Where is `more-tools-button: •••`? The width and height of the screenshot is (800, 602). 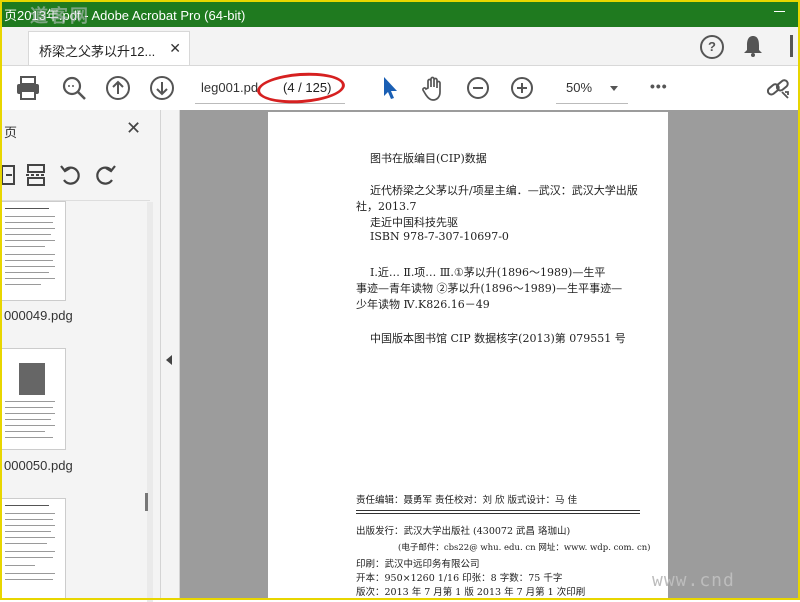
more-tools-button: ••• is located at coordinates (659, 86).